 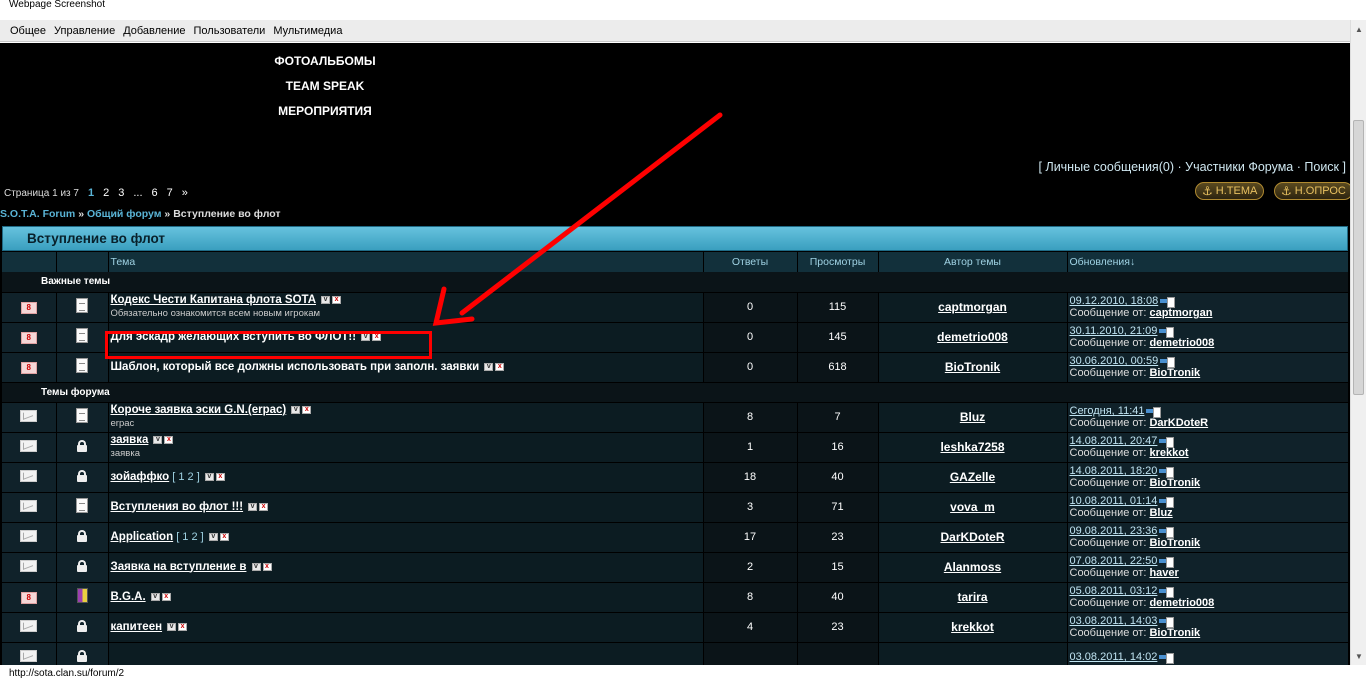 I want to click on topic-title-link: зойаффко, so click(x=140, y=477).